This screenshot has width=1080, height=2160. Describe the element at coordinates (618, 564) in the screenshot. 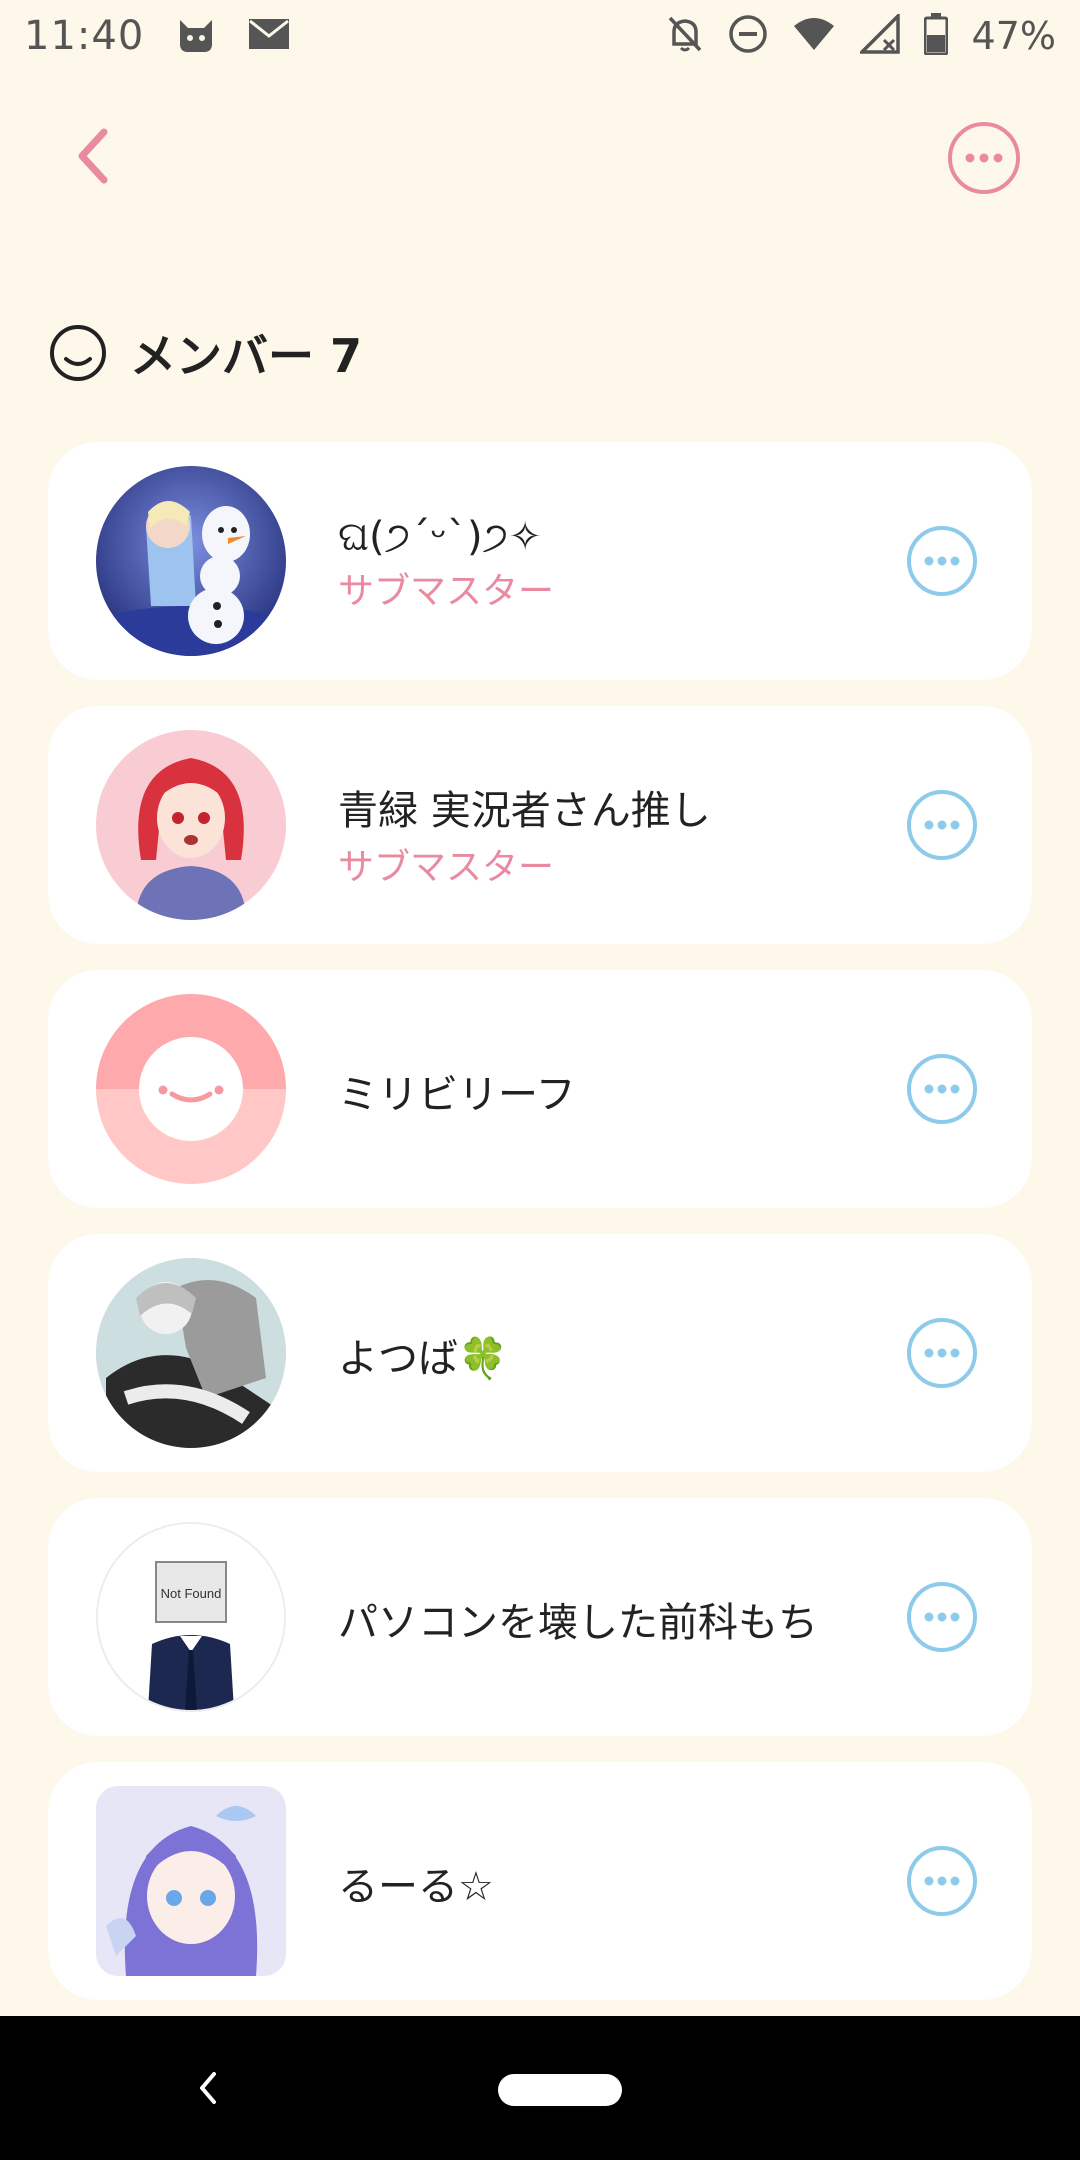

I see `member-info: ଘ(੭ˊᵕˋ)੭✧ サブマスター` at that location.